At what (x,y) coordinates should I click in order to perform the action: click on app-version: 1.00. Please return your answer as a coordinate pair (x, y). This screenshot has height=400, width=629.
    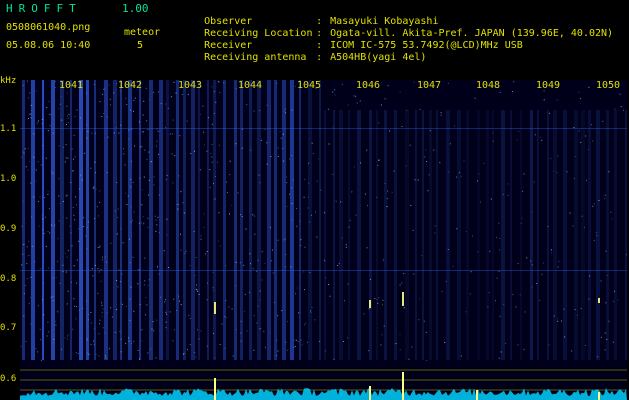
    Looking at the image, I should click on (135, 8).